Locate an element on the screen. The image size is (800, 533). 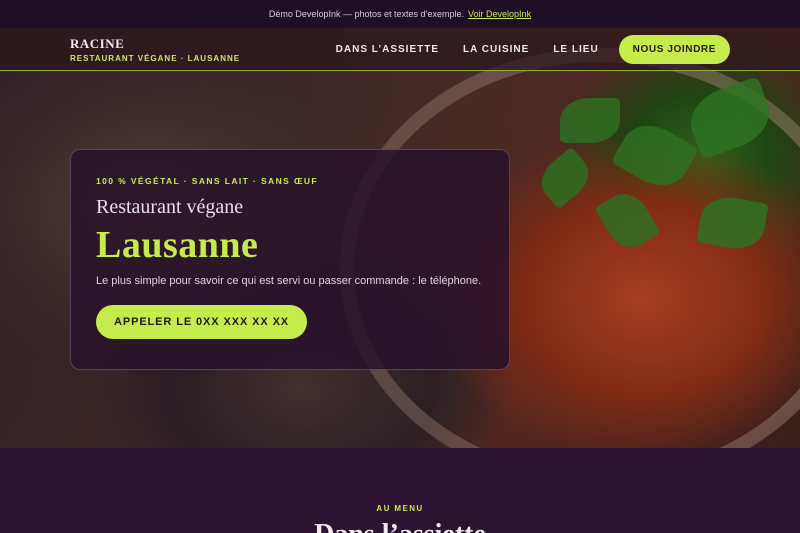
call-button: APPELER LE 0XX XXX XX XX is located at coordinates (202, 322).